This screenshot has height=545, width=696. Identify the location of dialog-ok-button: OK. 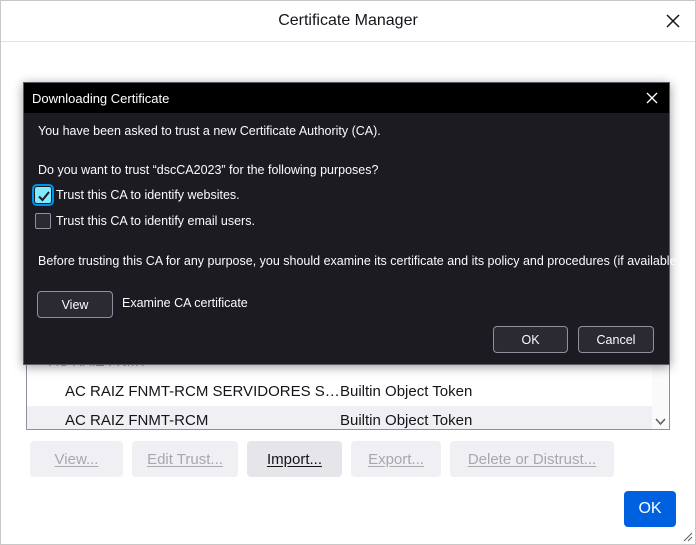
(530, 339).